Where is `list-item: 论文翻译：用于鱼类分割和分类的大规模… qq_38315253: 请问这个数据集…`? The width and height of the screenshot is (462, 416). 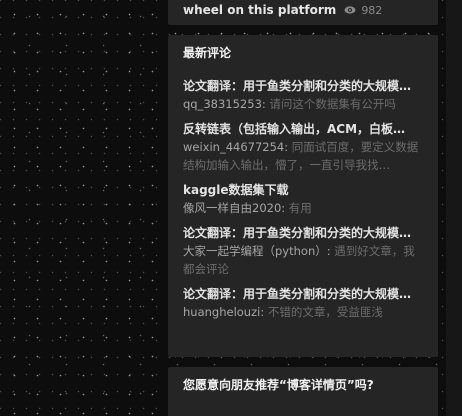 list-item: 论文翻译：用于鱼类分割和分类的大规模… qq_38315253: 请问这个数据集… is located at coordinates (303, 95).